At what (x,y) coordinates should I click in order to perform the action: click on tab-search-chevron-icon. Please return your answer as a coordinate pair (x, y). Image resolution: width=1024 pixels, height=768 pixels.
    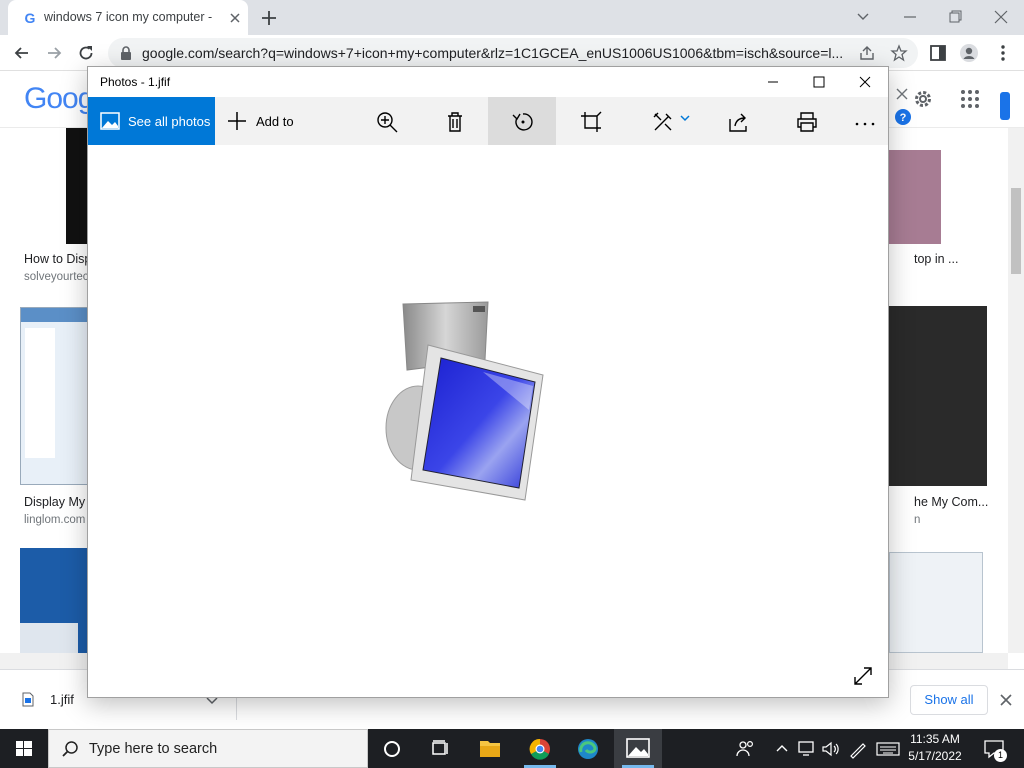
    Looking at the image, I should click on (863, 17).